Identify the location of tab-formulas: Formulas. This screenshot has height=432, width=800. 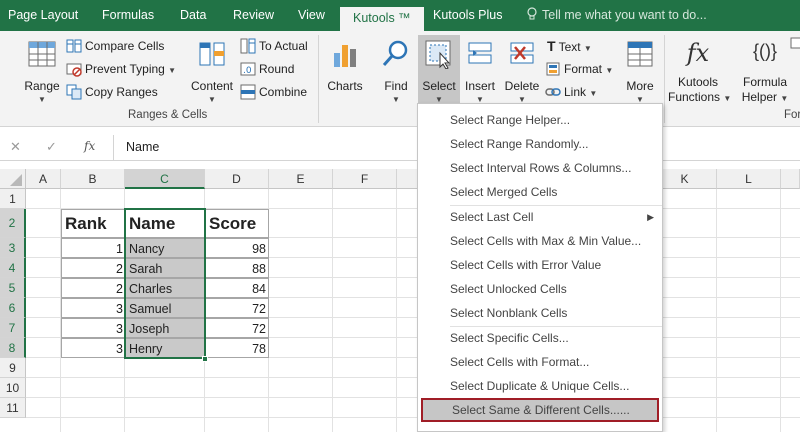
(128, 15).